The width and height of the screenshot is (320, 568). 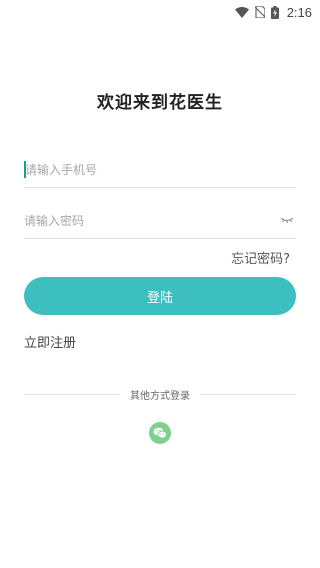 I want to click on password-field, so click(x=160, y=221).